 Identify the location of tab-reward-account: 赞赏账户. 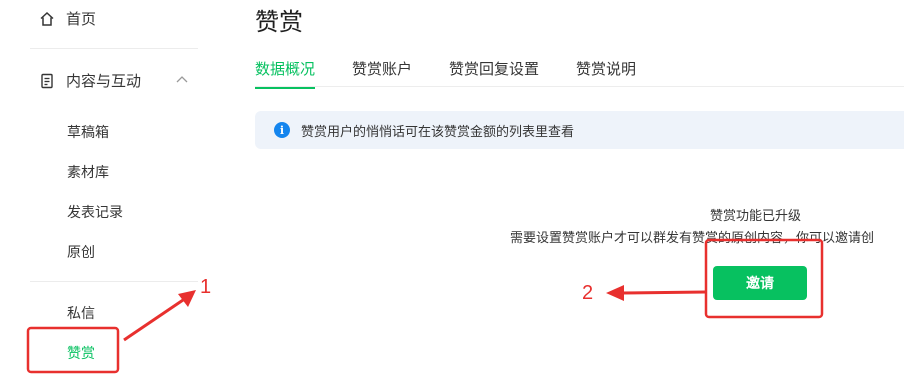
(382, 73).